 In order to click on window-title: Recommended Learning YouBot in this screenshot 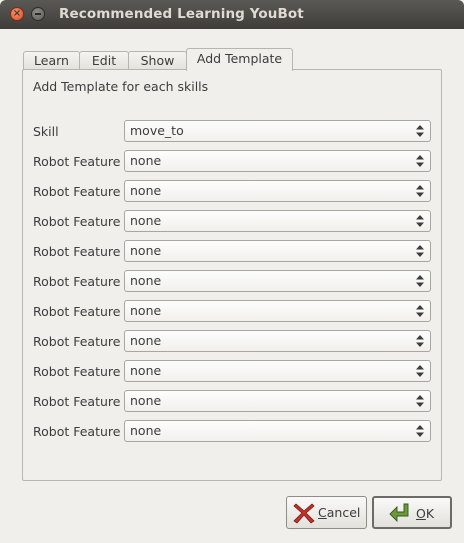, I will do `click(181, 14)`.